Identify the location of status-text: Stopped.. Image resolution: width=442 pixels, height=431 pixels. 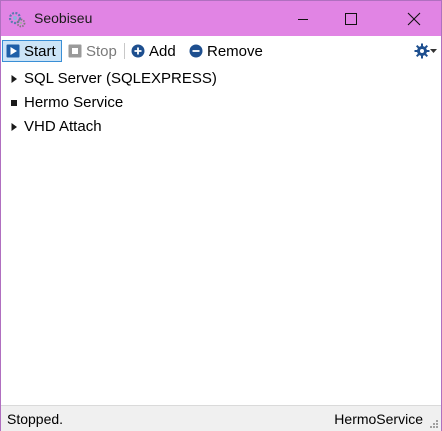
(35, 419).